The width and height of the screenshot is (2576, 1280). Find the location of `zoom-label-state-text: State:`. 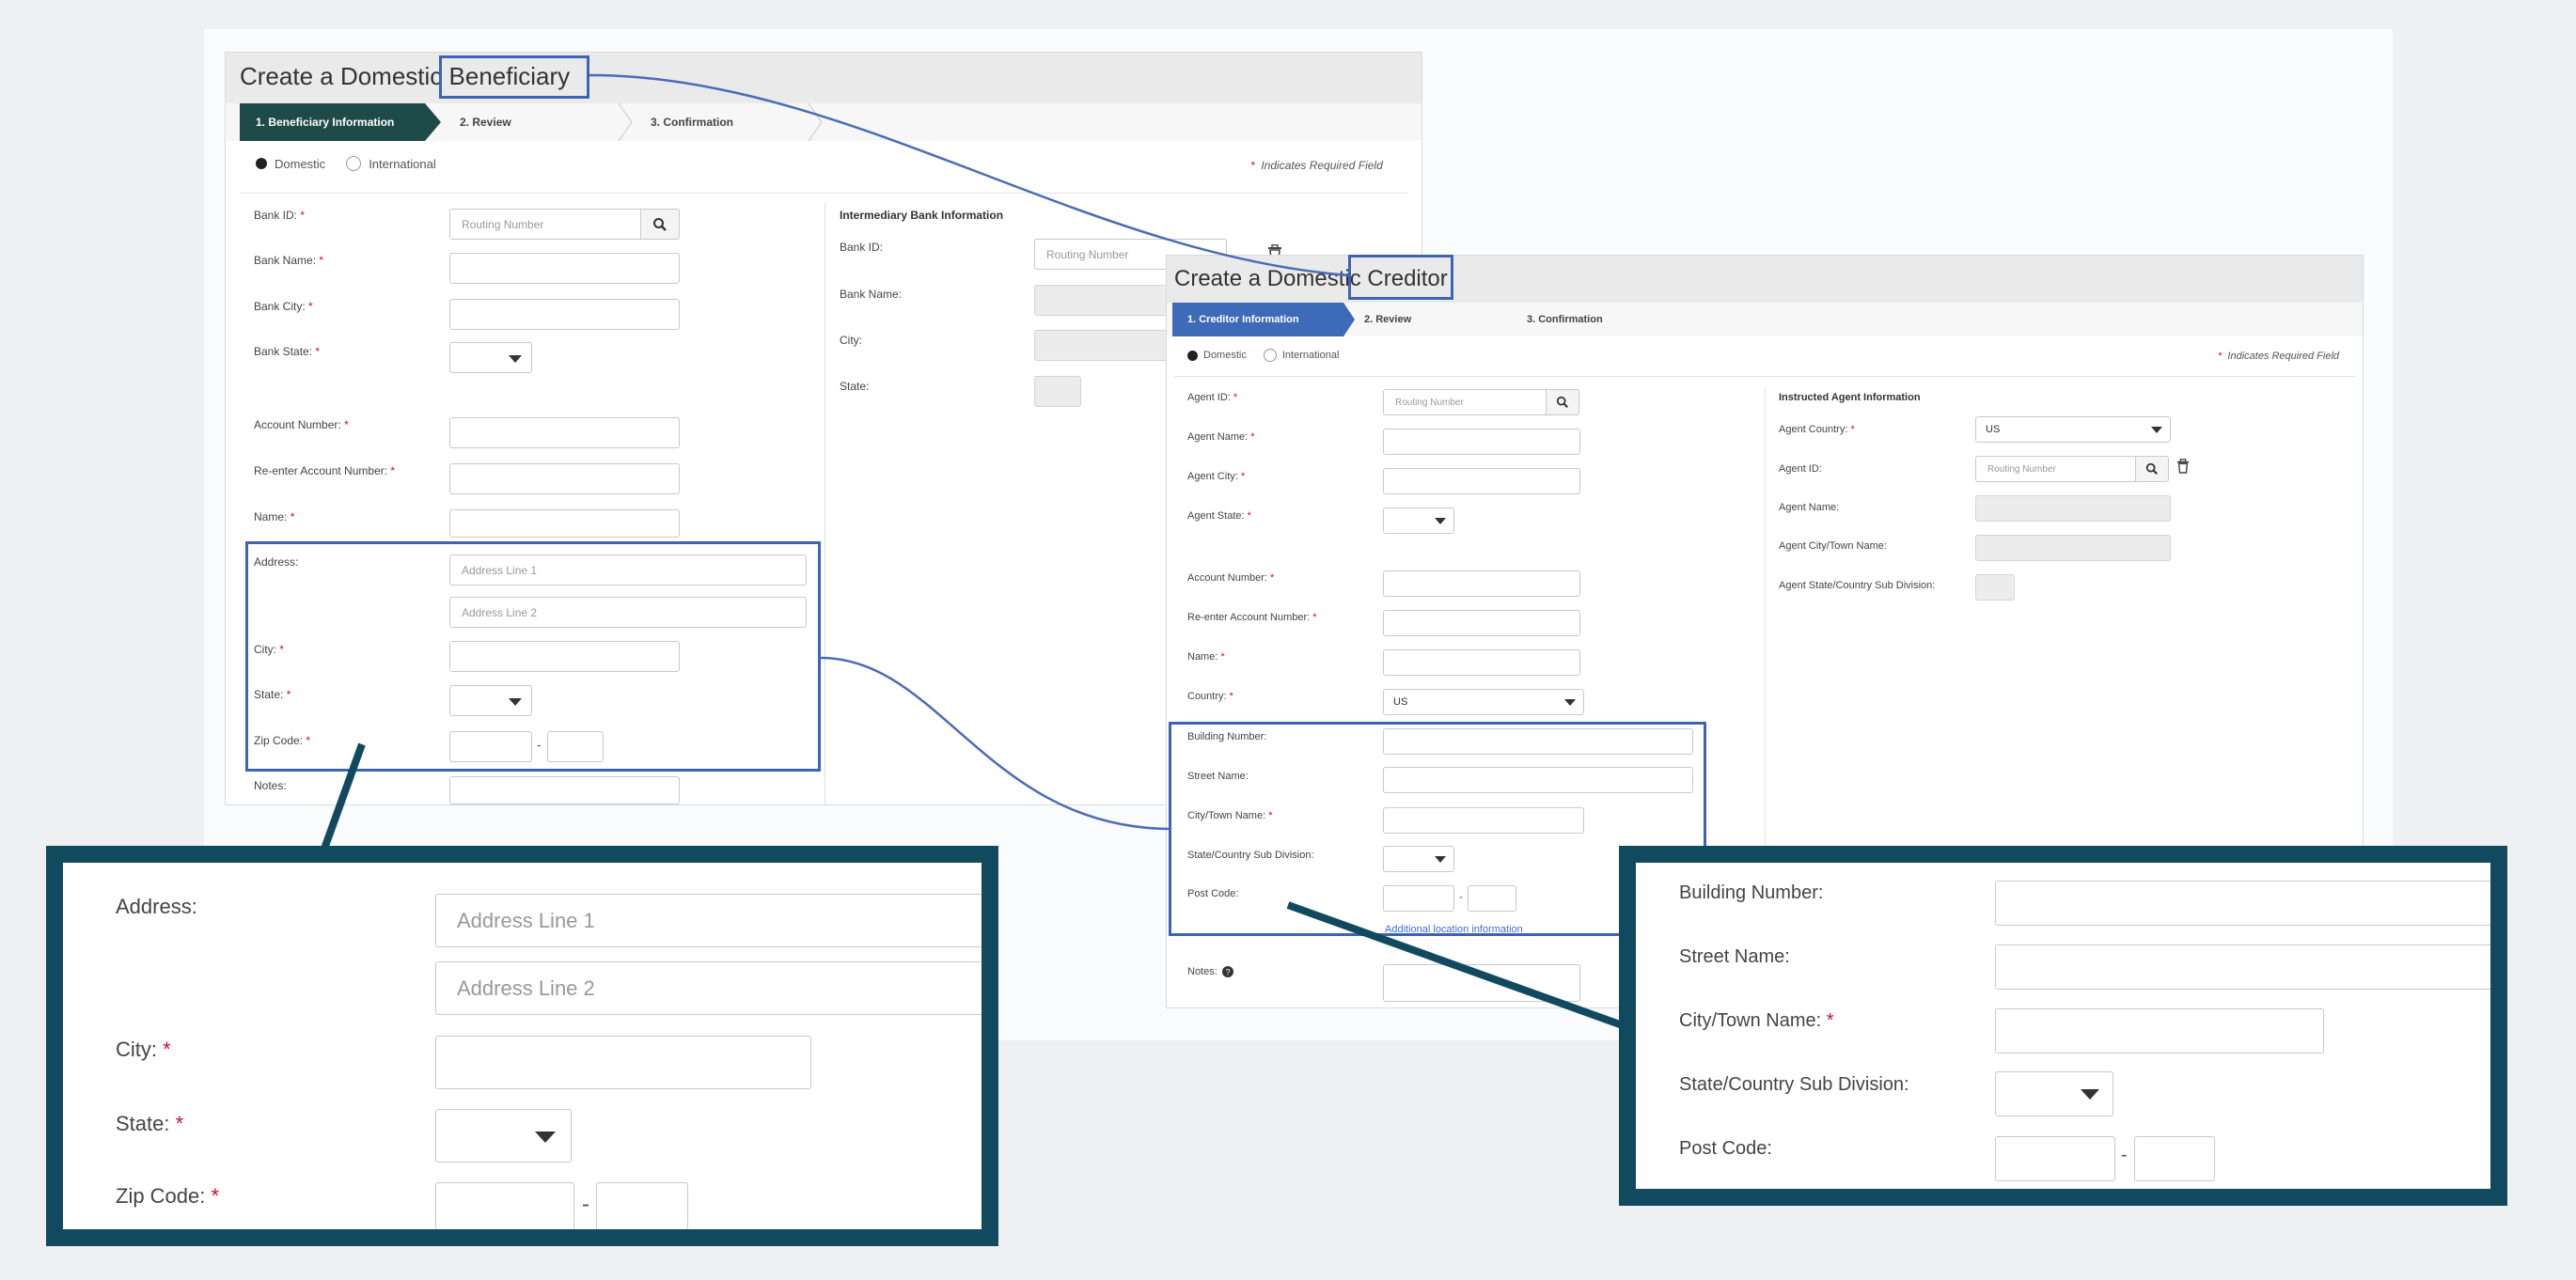

zoom-label-state-text: State: is located at coordinates (143, 1123).